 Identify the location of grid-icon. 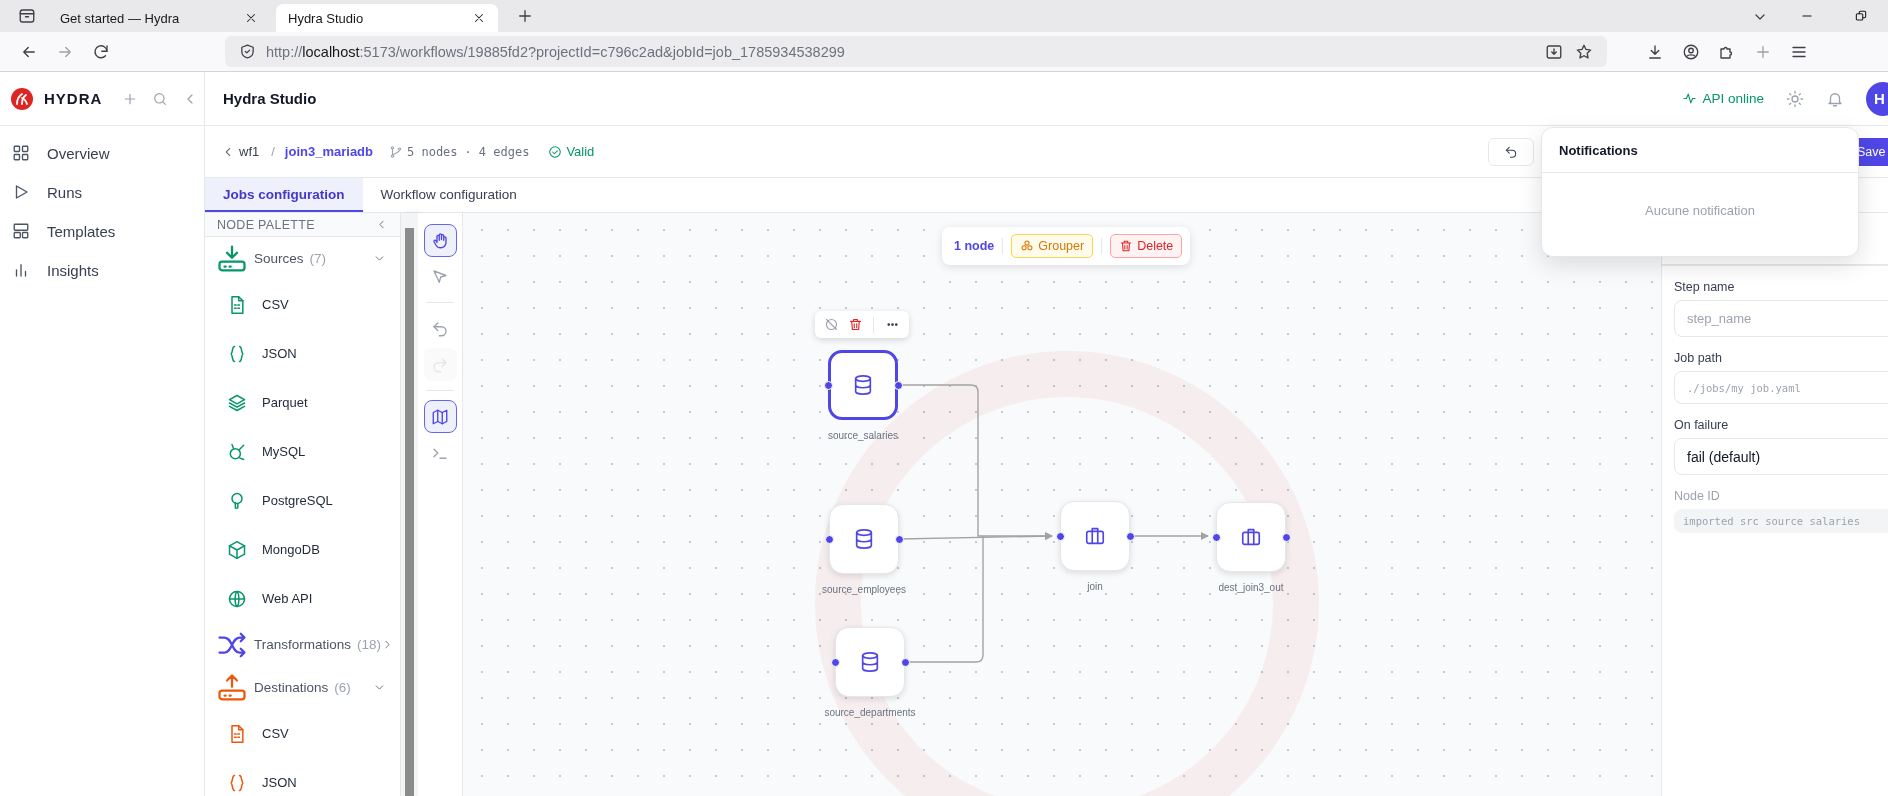
(21, 153).